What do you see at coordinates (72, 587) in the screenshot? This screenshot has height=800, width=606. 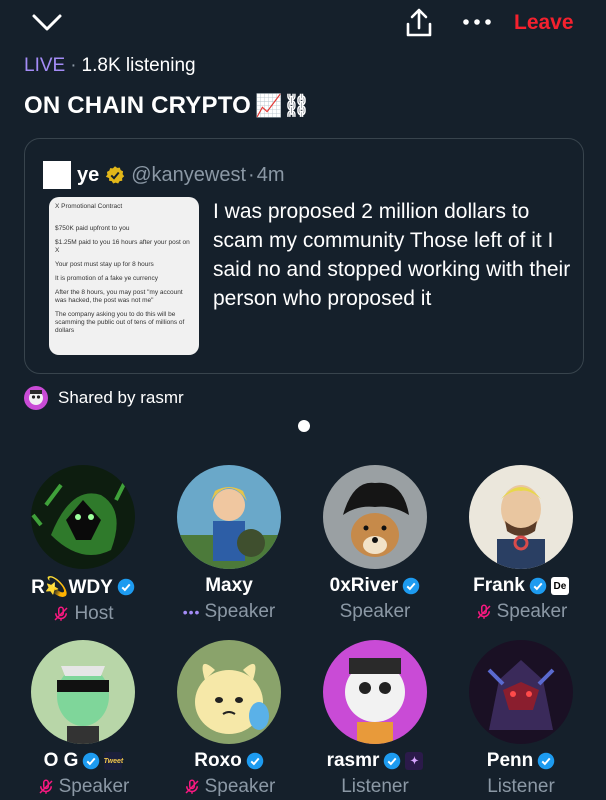 I see `participant-name: R💫WDY` at bounding box center [72, 587].